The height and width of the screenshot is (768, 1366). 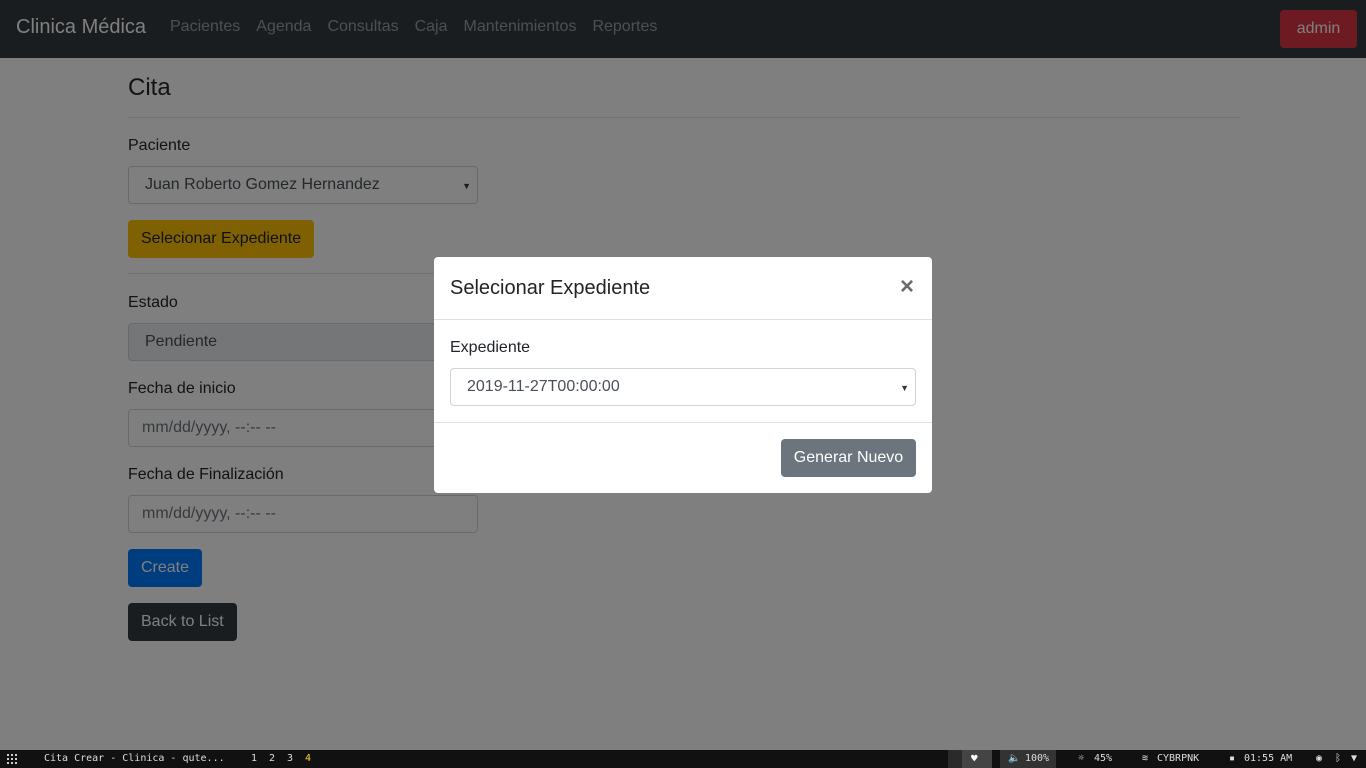 What do you see at coordinates (1145, 758) in the screenshot?
I see `wifi-icon: ≋` at bounding box center [1145, 758].